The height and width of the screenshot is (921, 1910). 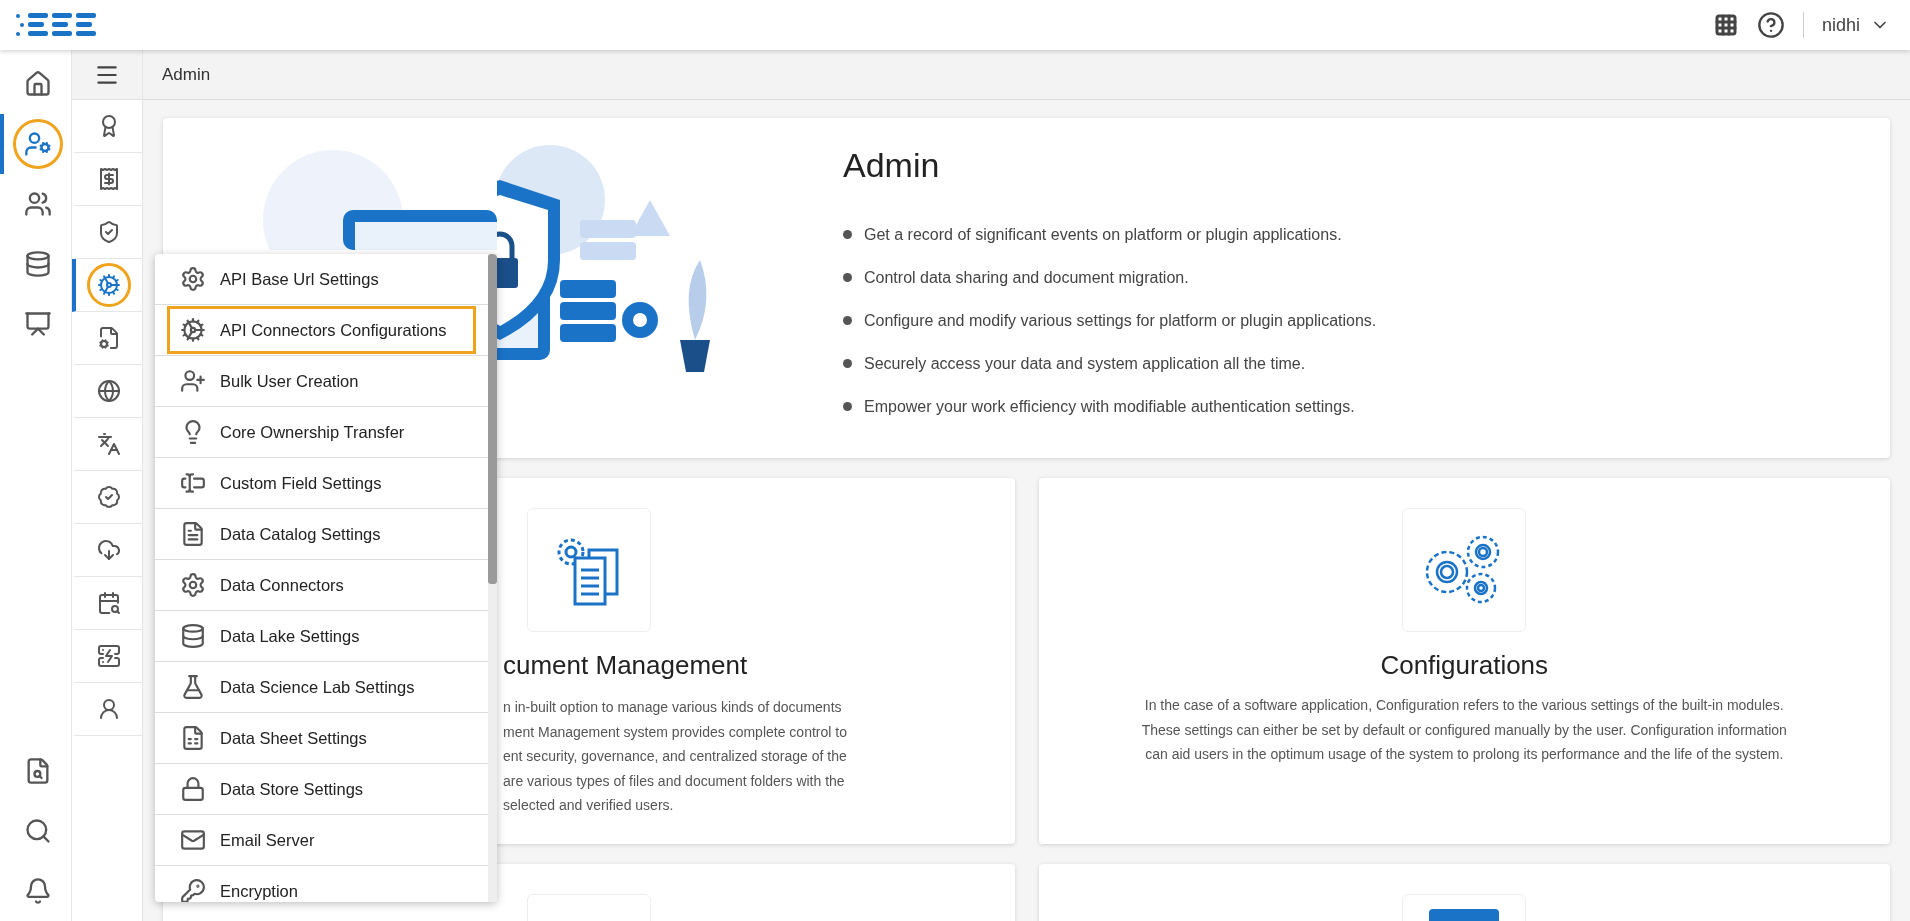 I want to click on card-description: n in-built option to manage various kinds of documents, so click(x=673, y=707).